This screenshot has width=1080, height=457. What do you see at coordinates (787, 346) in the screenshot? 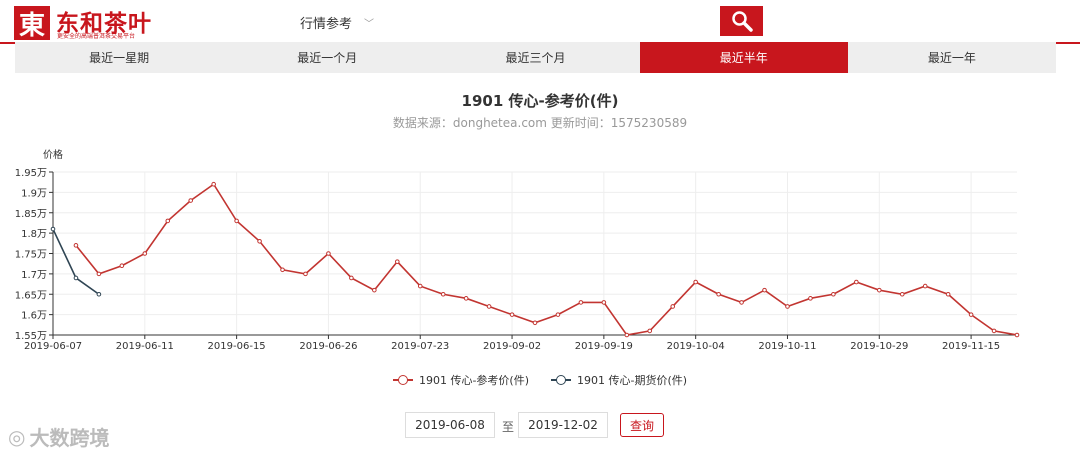
I see `x-tick-label: 2019-10-11` at bounding box center [787, 346].